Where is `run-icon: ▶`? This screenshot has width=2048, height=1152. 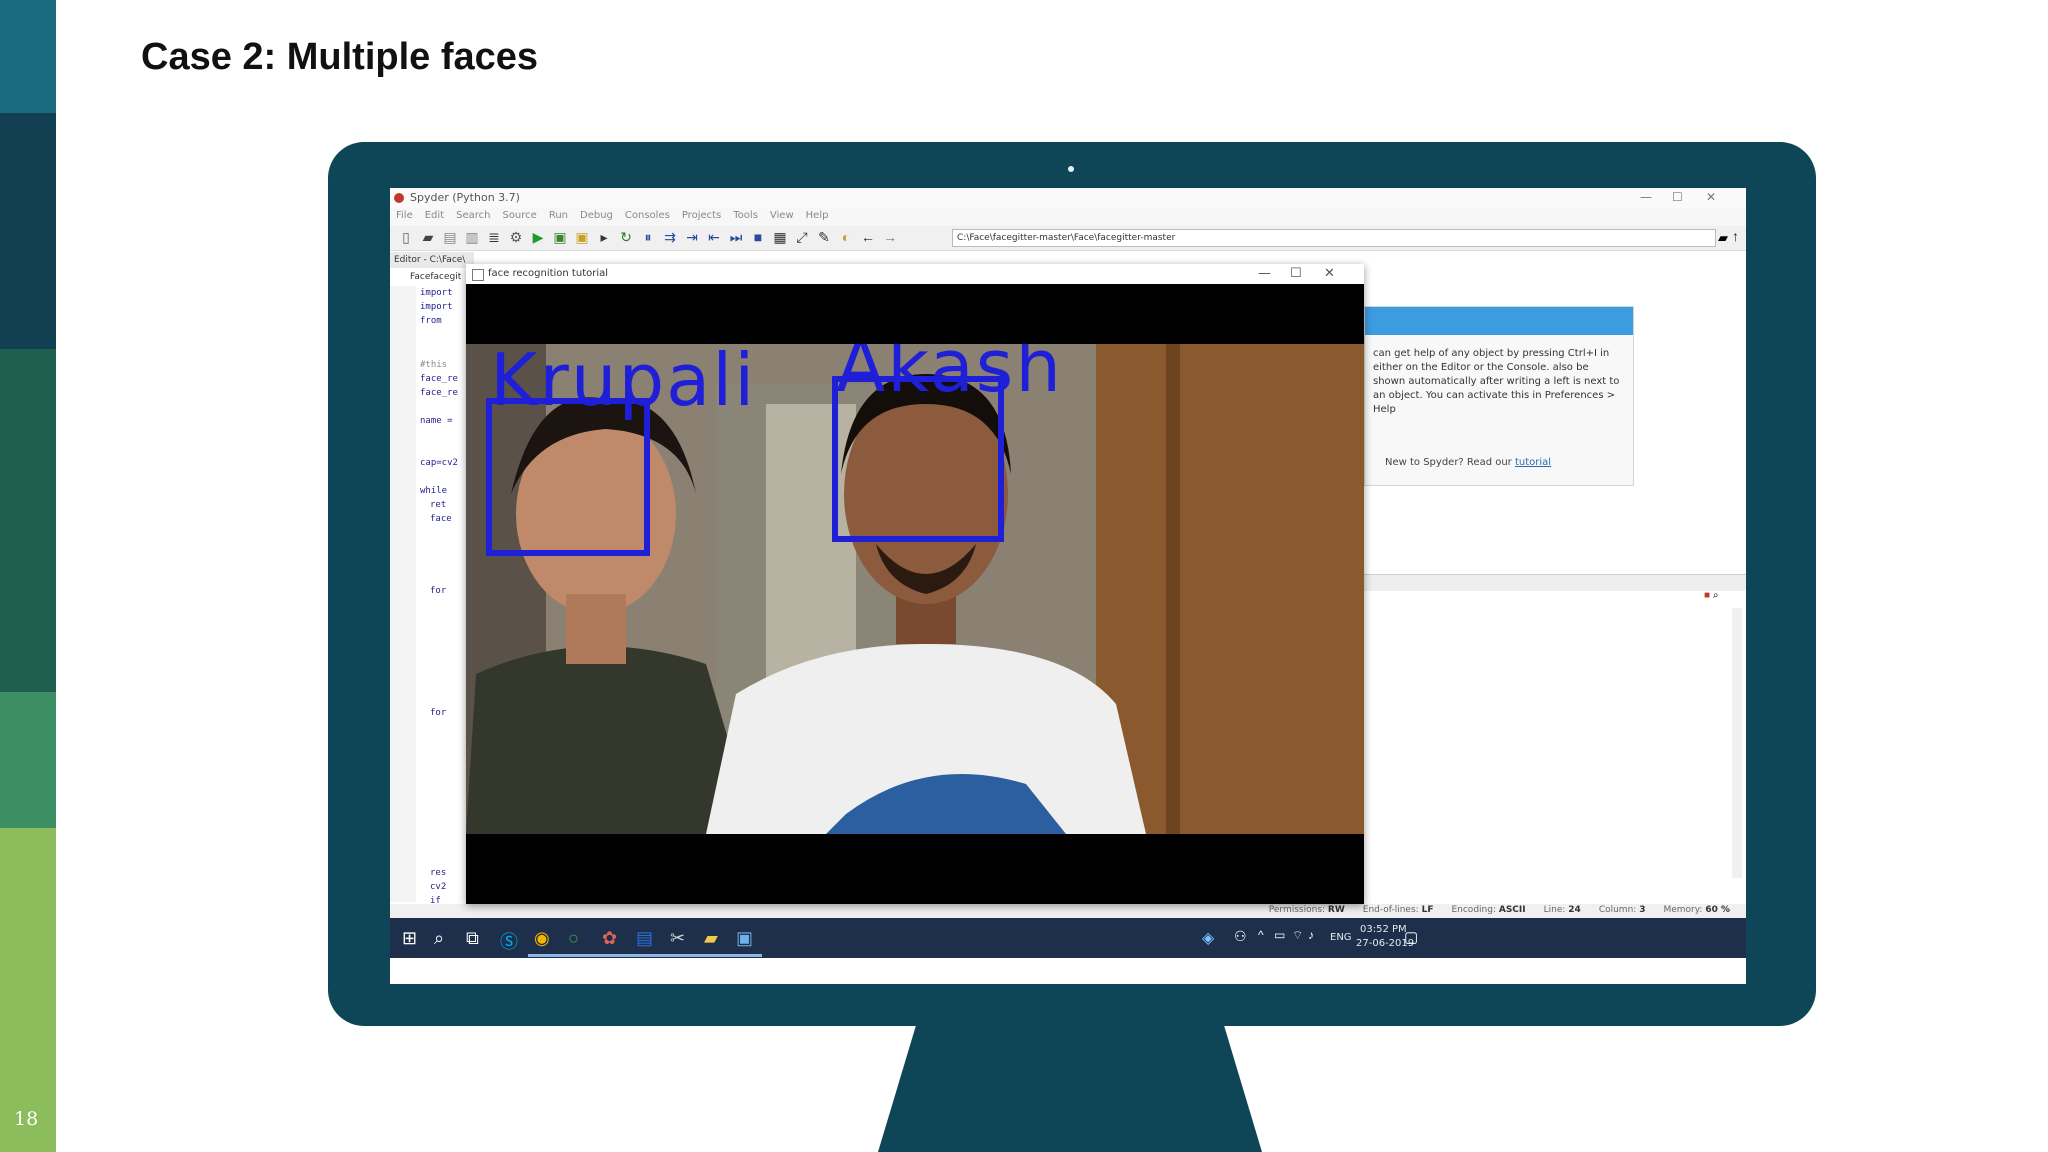 run-icon: ▶ is located at coordinates (538, 237).